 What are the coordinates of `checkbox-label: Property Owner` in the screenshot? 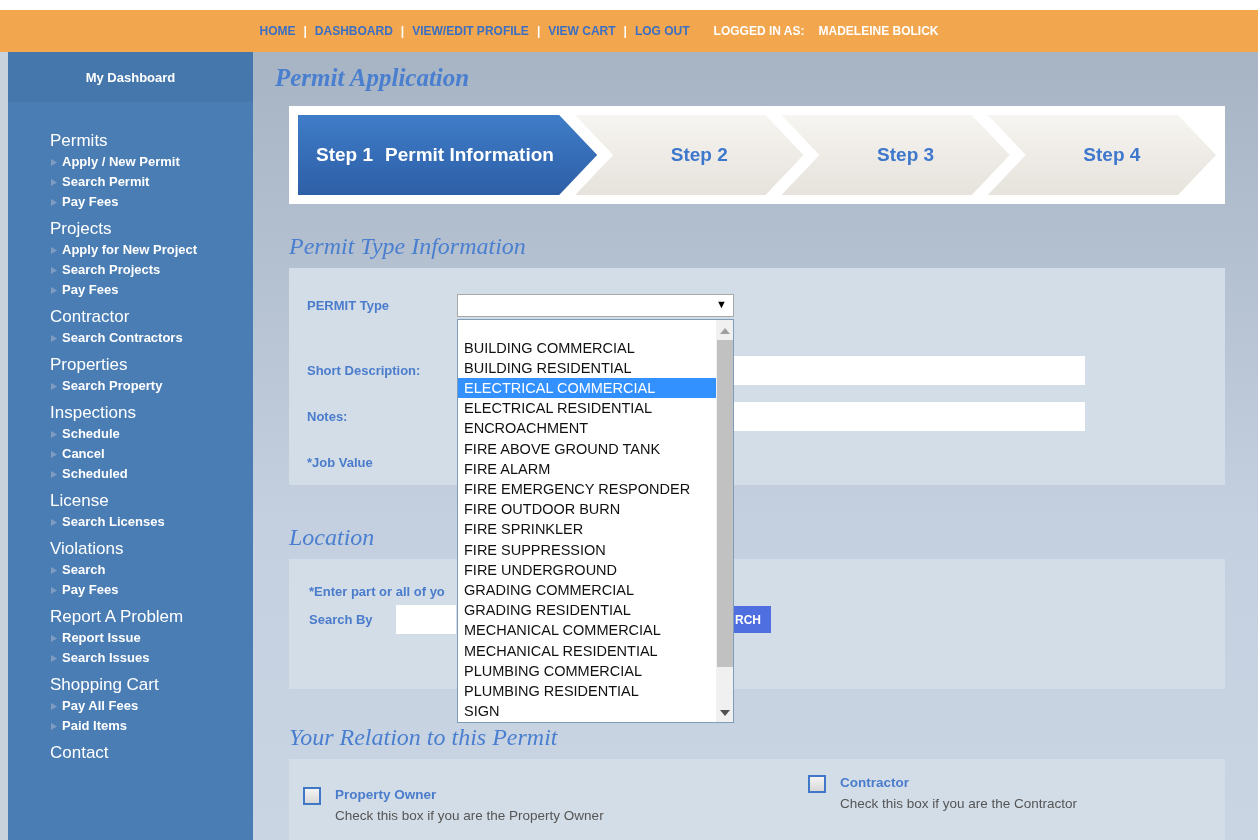 It's located at (386, 794).